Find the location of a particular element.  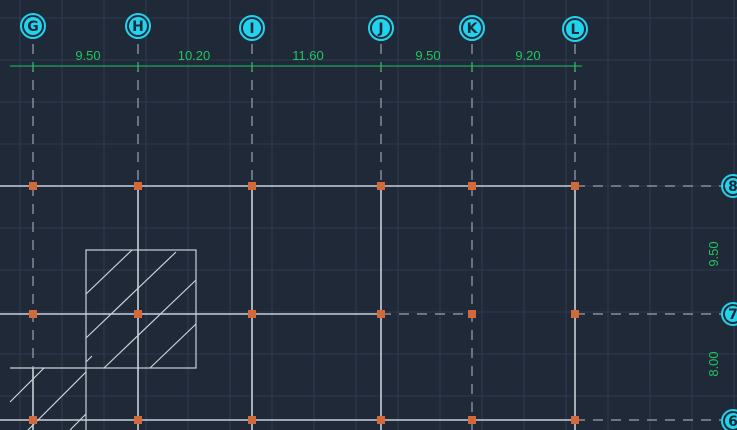

grid-label-8: 8 is located at coordinates (732, 187).